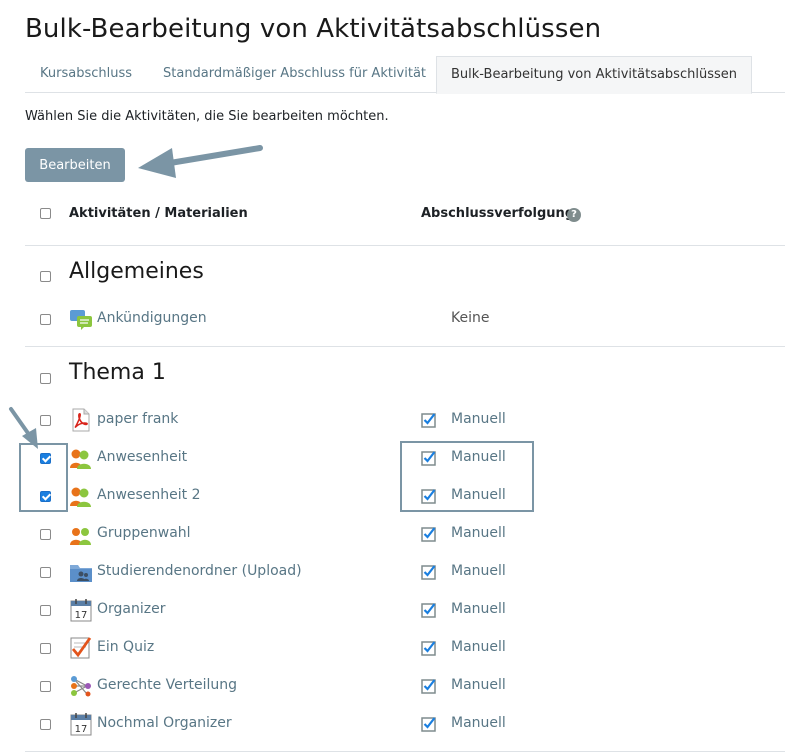 This screenshot has width=785, height=756. What do you see at coordinates (164, 723) in the screenshot?
I see `activity-link: Nochmal Organizer` at bounding box center [164, 723].